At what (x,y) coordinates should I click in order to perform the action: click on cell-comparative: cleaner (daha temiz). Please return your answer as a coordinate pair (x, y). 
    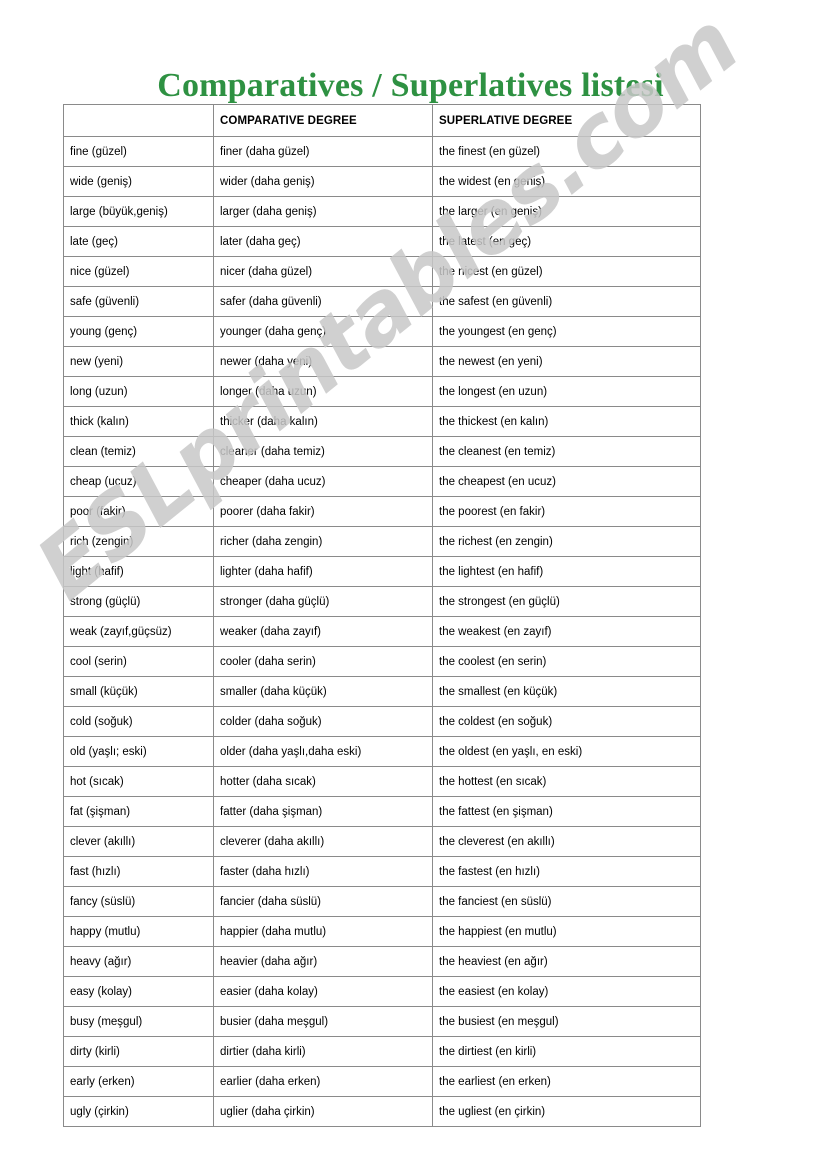
    Looking at the image, I should click on (323, 451).